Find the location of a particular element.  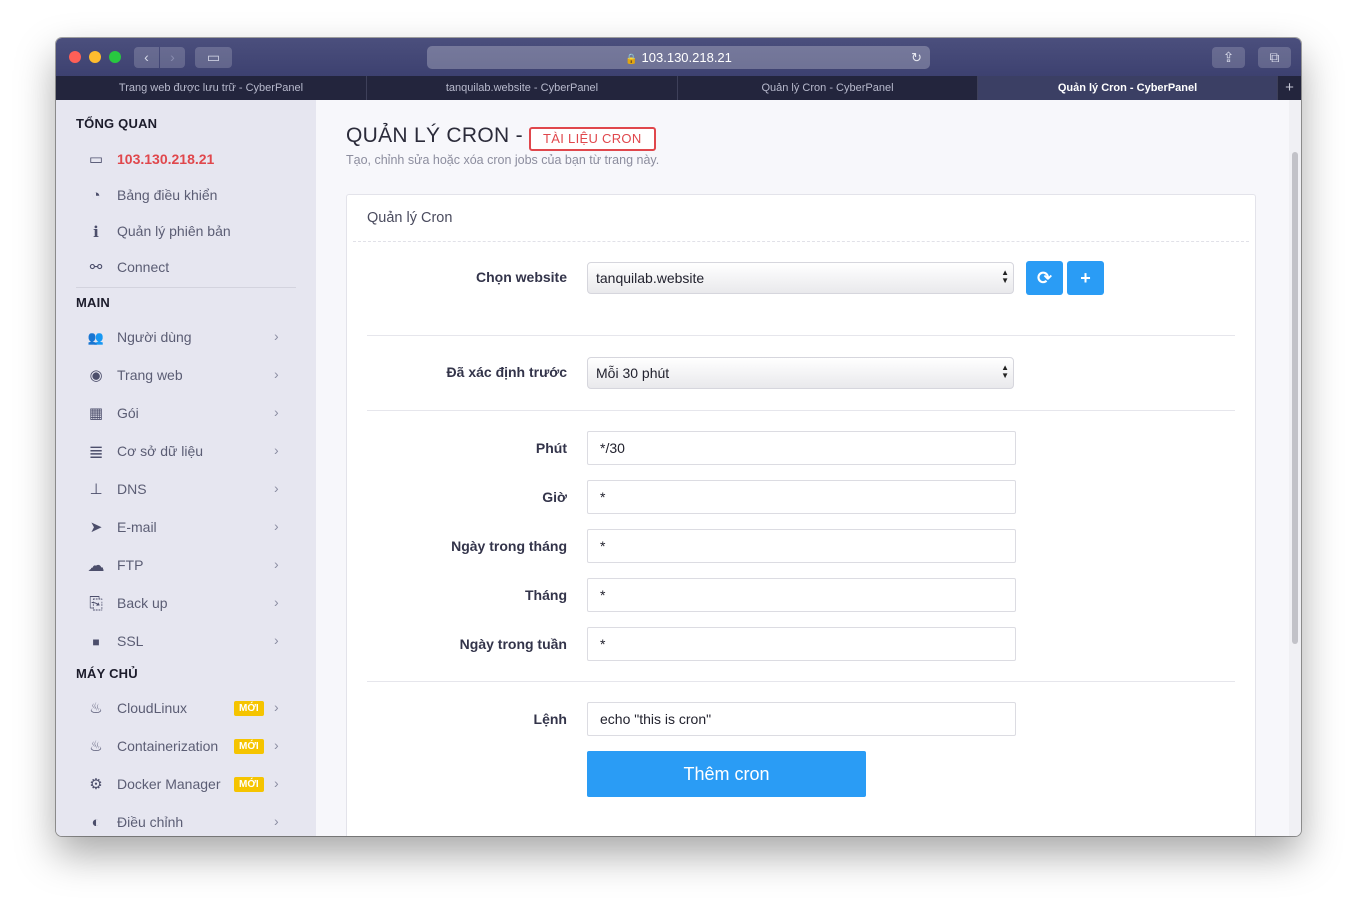

sidebar-item-users: 👥 Người dùng › is located at coordinates (196, 338).